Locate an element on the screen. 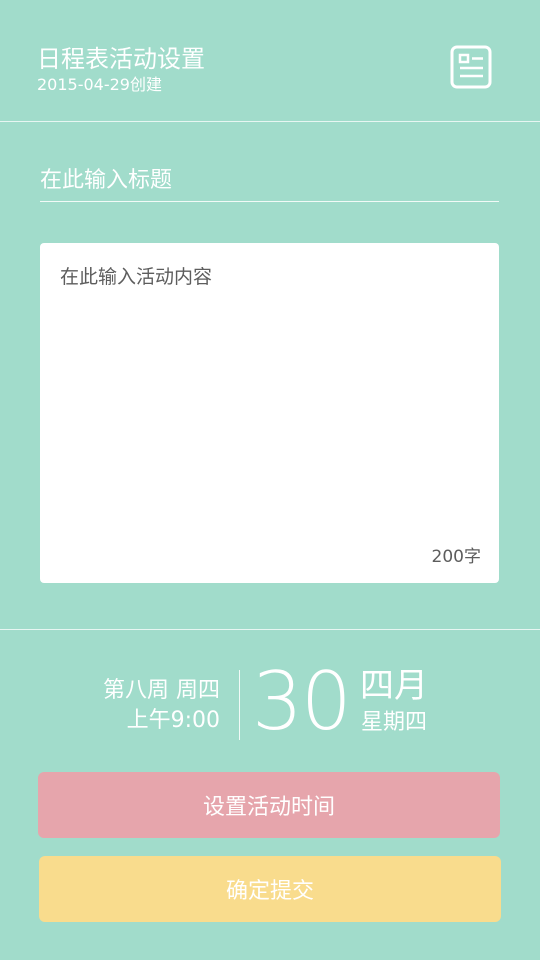  weekday-label: 星期四 is located at coordinates (394, 722).